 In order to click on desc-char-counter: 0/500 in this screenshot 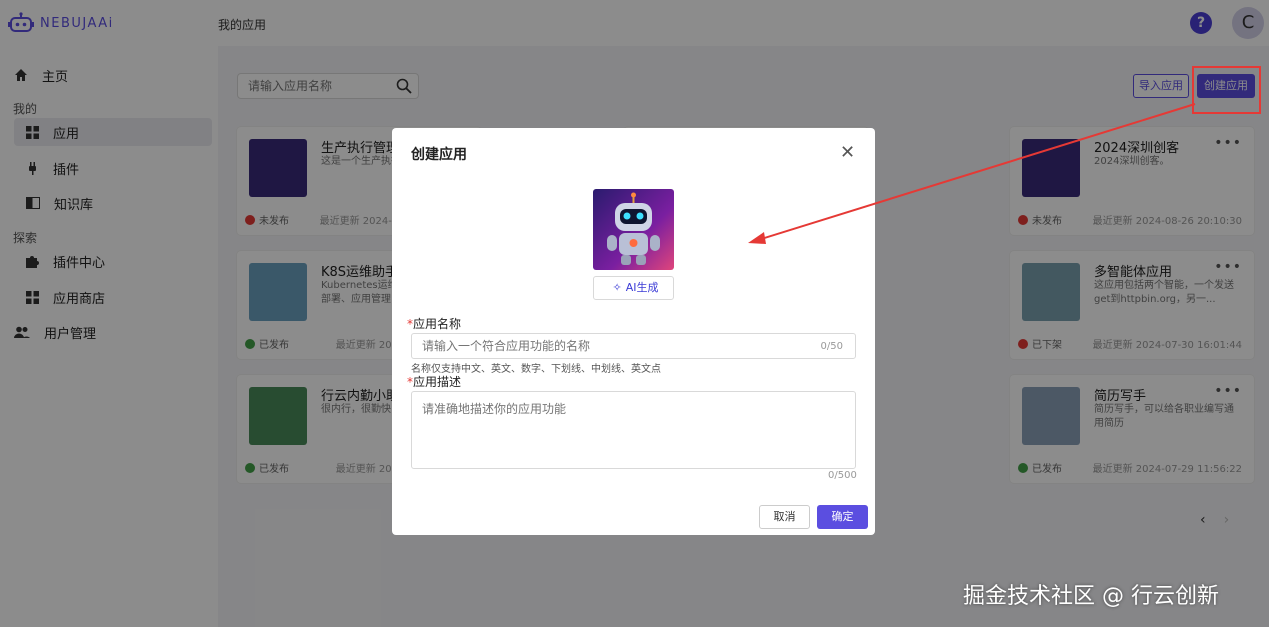, I will do `click(842, 475)`.